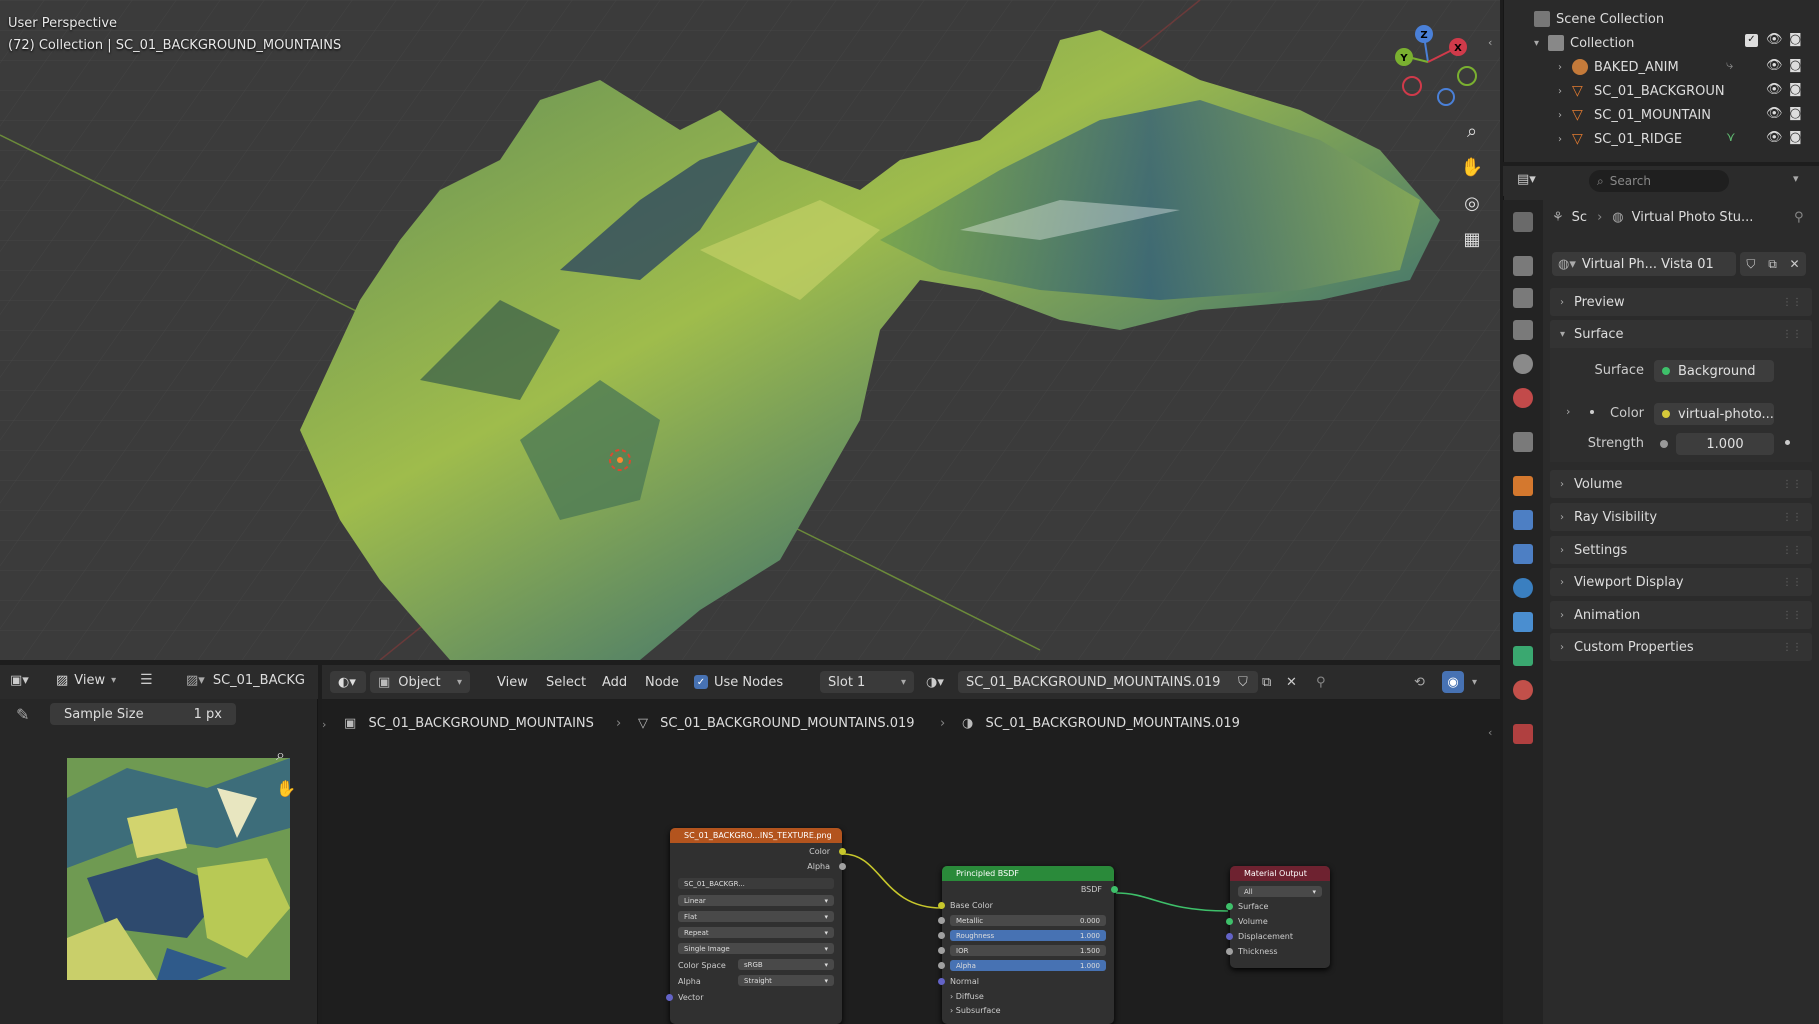 This screenshot has width=1819, height=1024. What do you see at coordinates (1523, 442) in the screenshot?
I see `tab-collection` at bounding box center [1523, 442].